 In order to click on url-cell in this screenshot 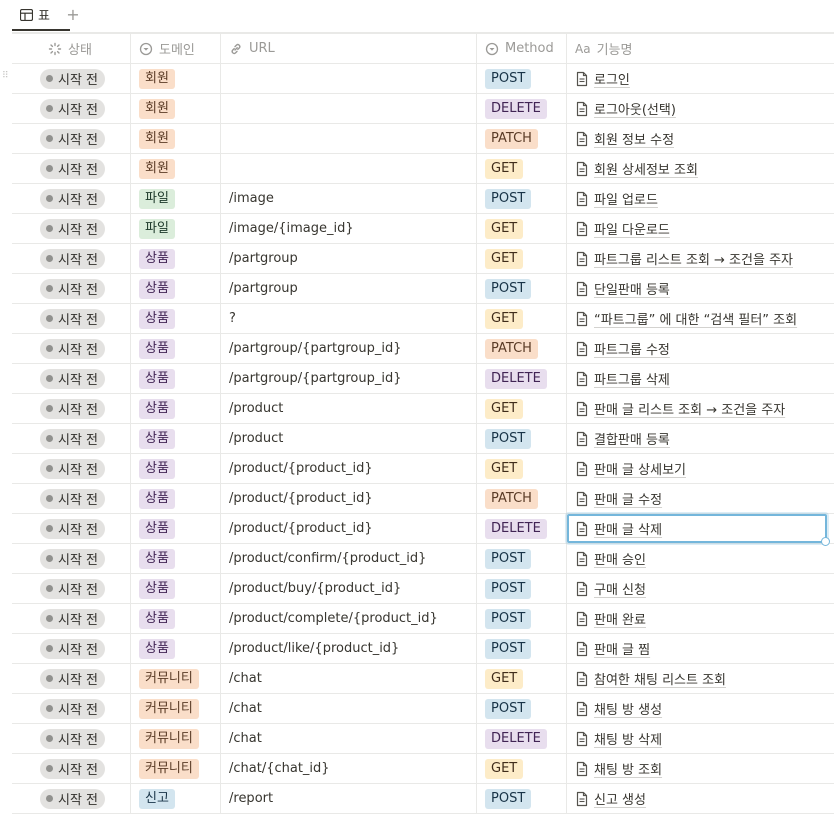, I will do `click(348, 168)`.